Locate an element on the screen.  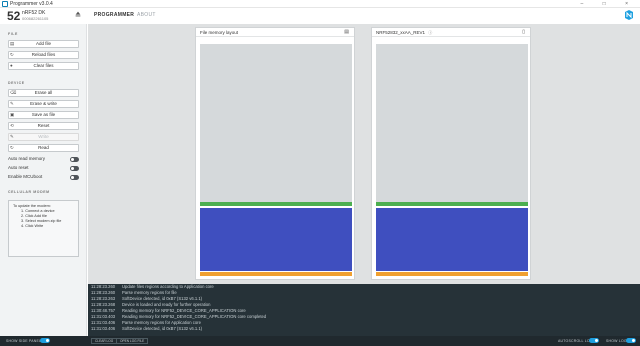
reload-files-button: ↻ Reload files is located at coordinates (43, 55).